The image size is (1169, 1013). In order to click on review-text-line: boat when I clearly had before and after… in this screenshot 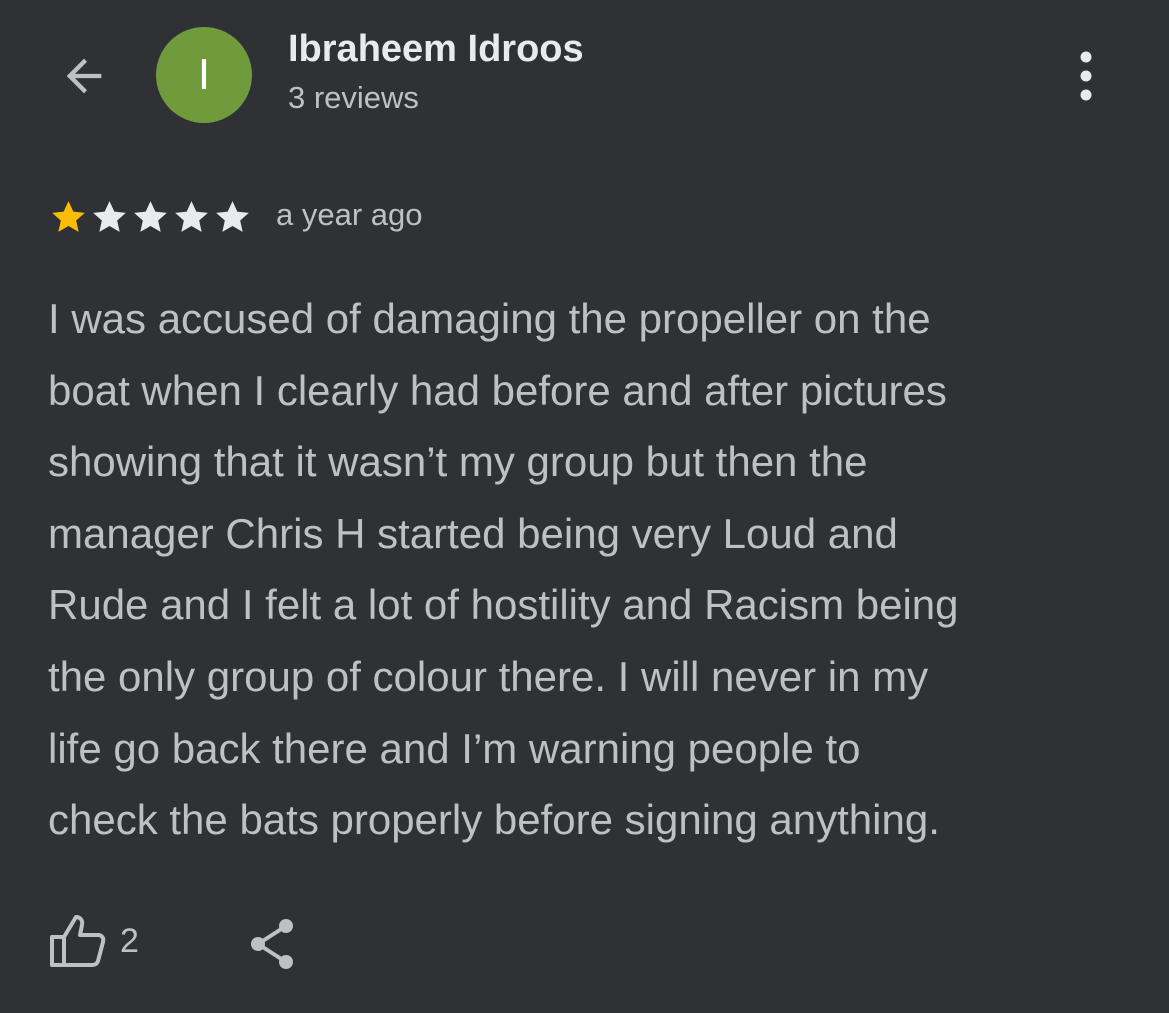, I will do `click(497, 390)`.